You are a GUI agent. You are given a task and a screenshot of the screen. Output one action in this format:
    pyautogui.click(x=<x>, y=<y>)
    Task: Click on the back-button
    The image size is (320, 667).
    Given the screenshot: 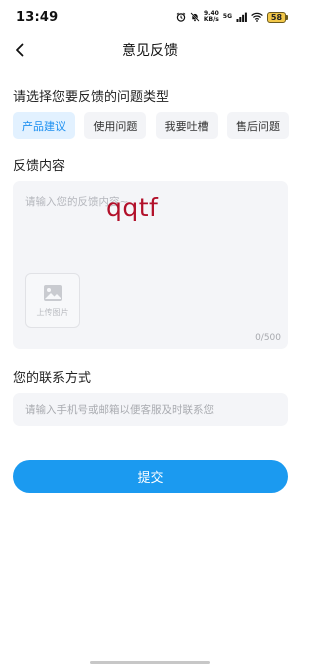 What is the action you would take?
    pyautogui.click(x=20, y=50)
    